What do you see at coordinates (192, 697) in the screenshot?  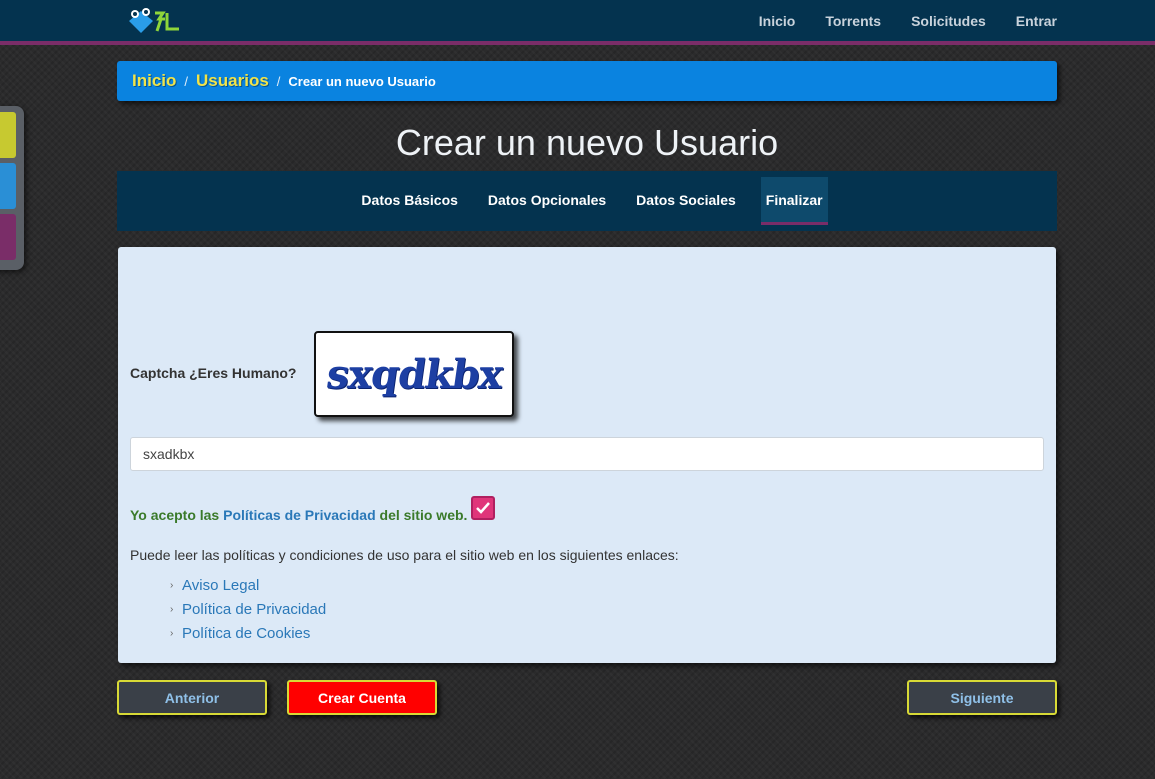 I see `previous-button: Anterior` at bounding box center [192, 697].